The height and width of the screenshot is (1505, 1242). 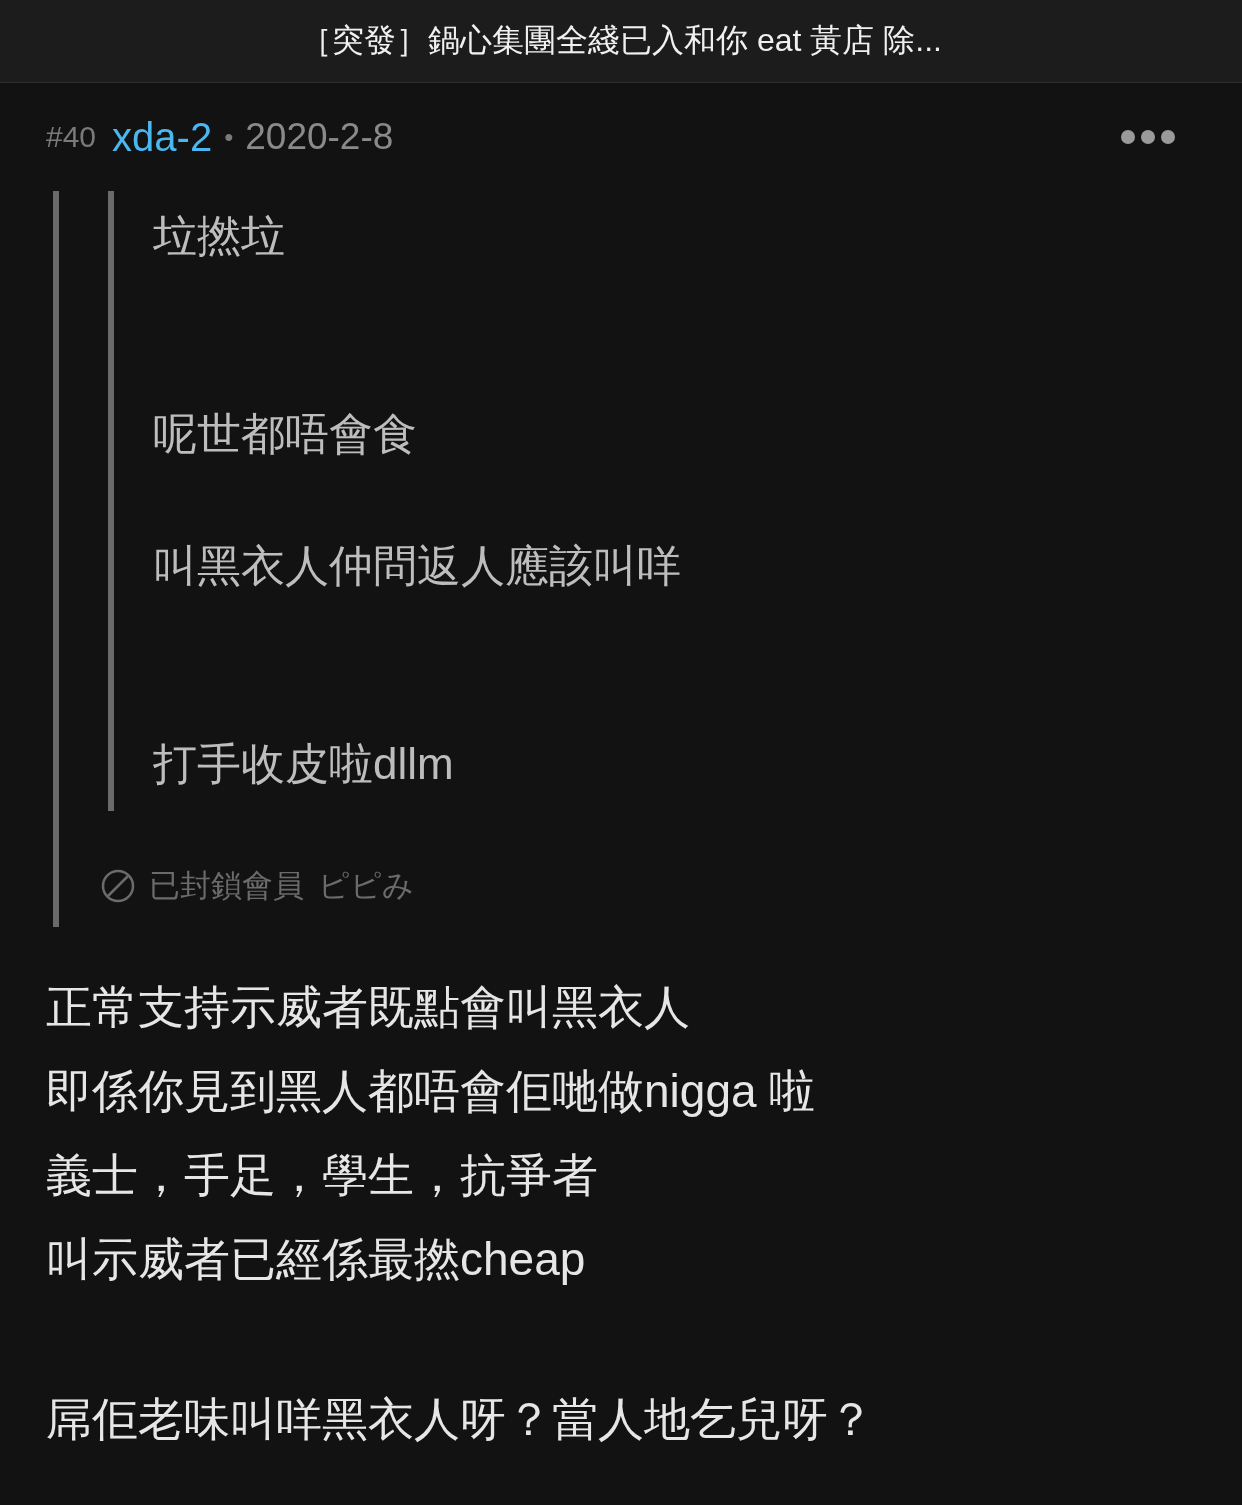 I want to click on blocked-icon, so click(x=118, y=886).